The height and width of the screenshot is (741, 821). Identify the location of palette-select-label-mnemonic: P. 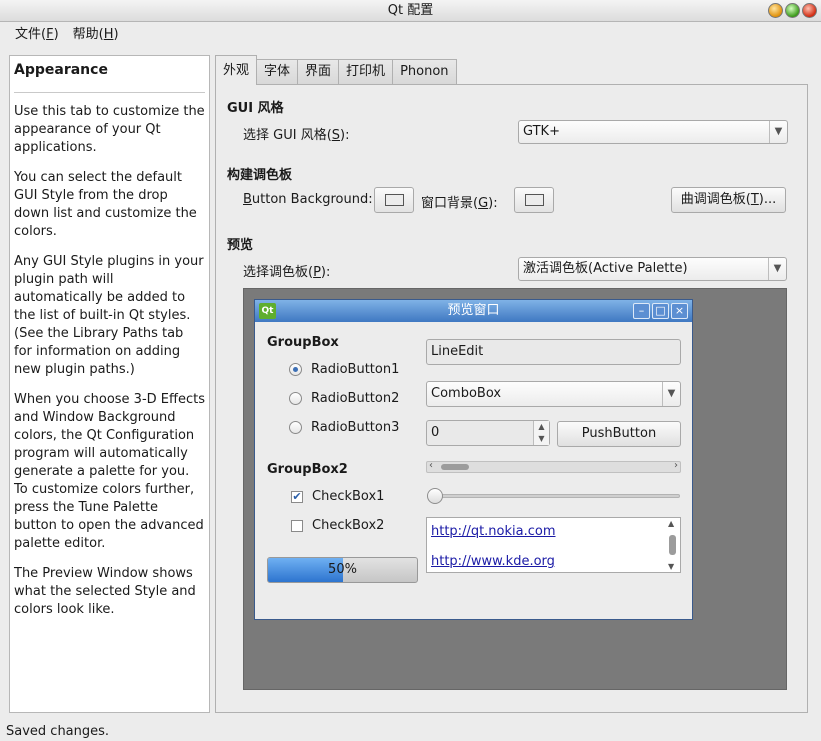
(317, 272).